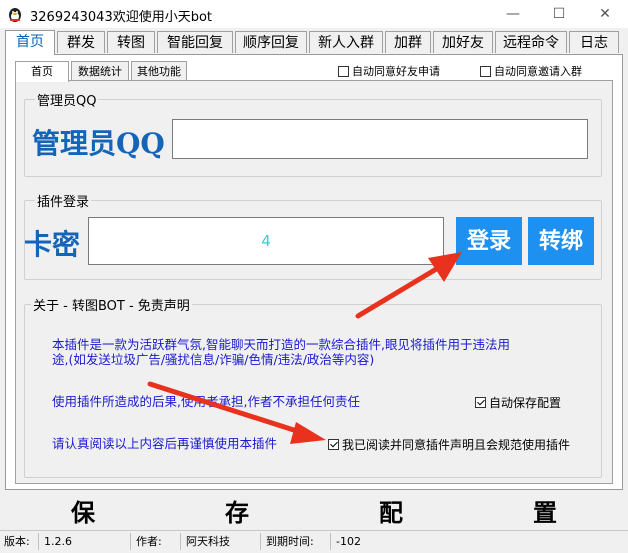 This screenshot has width=628, height=553. What do you see at coordinates (237, 512) in the screenshot?
I see `save-char: 存` at bounding box center [237, 512].